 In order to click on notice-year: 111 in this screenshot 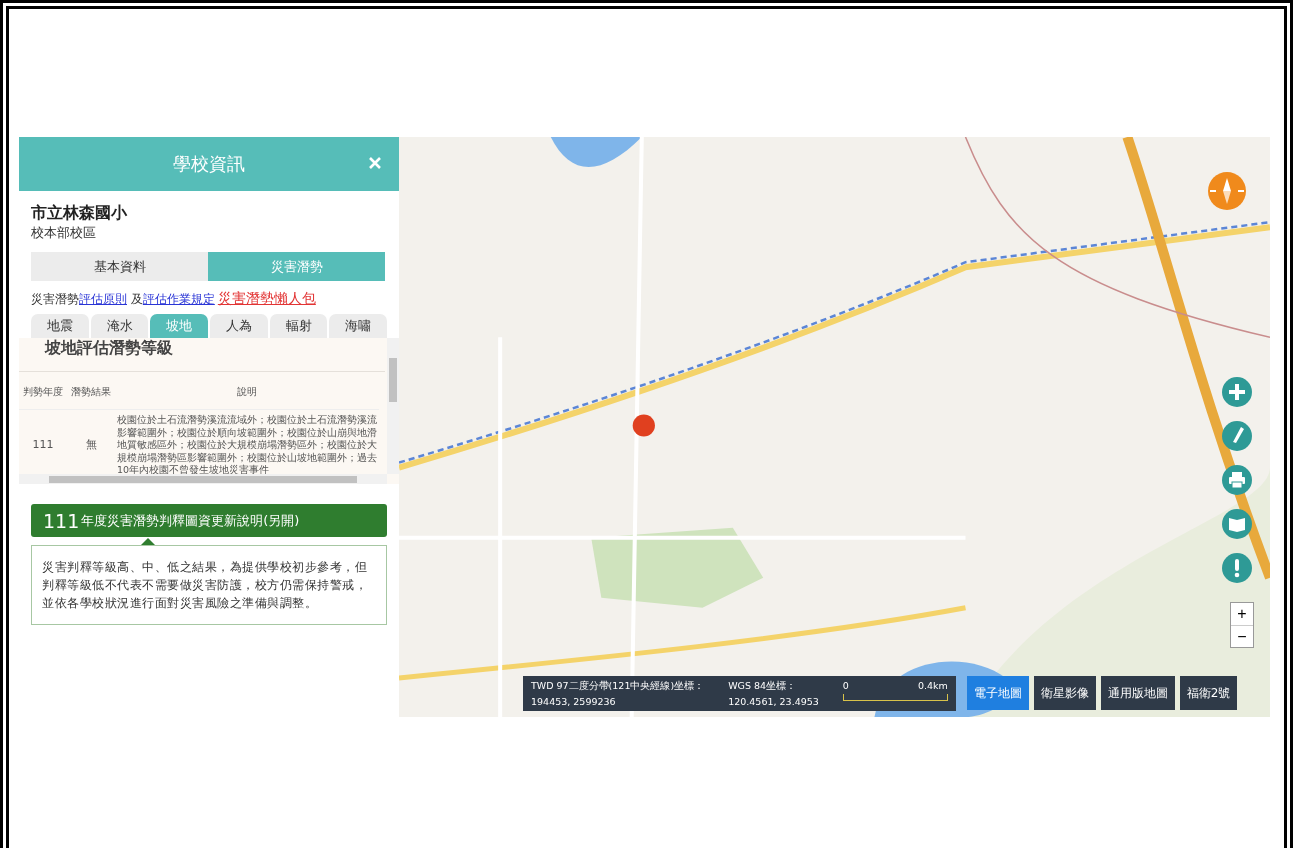, I will do `click(61, 520)`.